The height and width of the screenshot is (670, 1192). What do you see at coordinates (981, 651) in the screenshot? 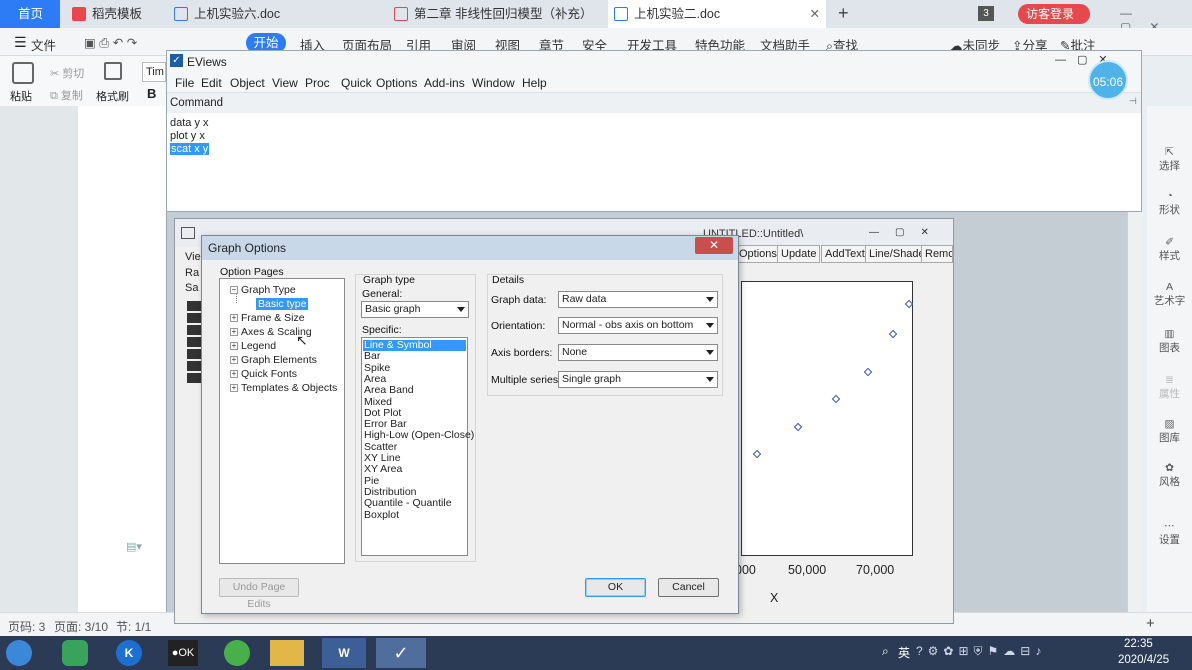
I see `tray-icons: ?⚙✿⊞⛨⚑☁⊟♪` at bounding box center [981, 651].